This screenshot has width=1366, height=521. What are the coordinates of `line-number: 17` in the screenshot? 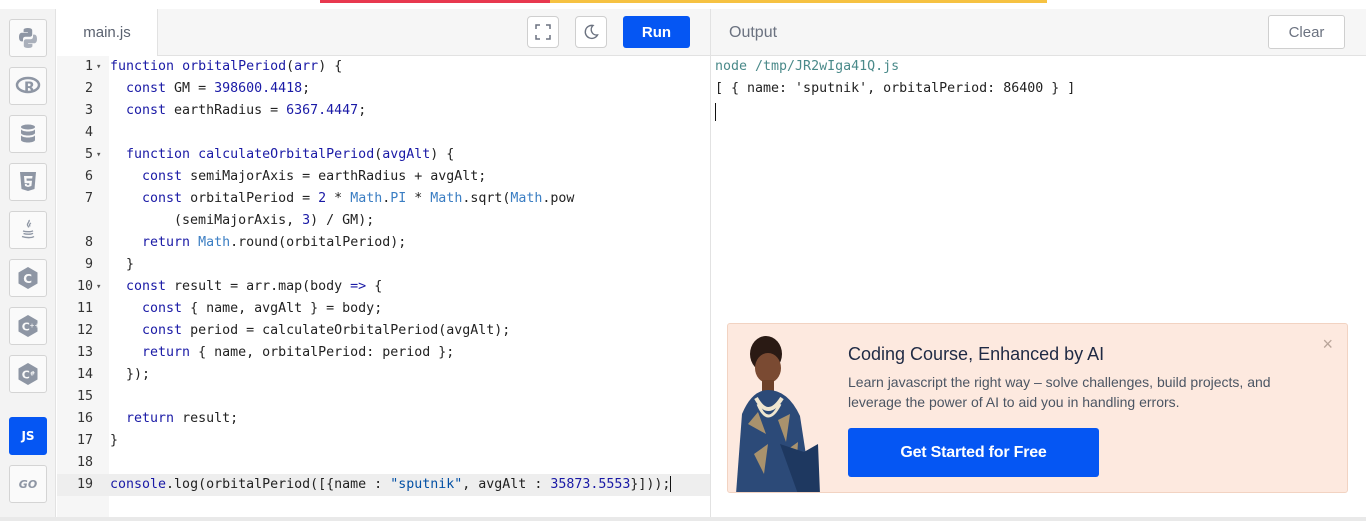 It's located at (84, 440).